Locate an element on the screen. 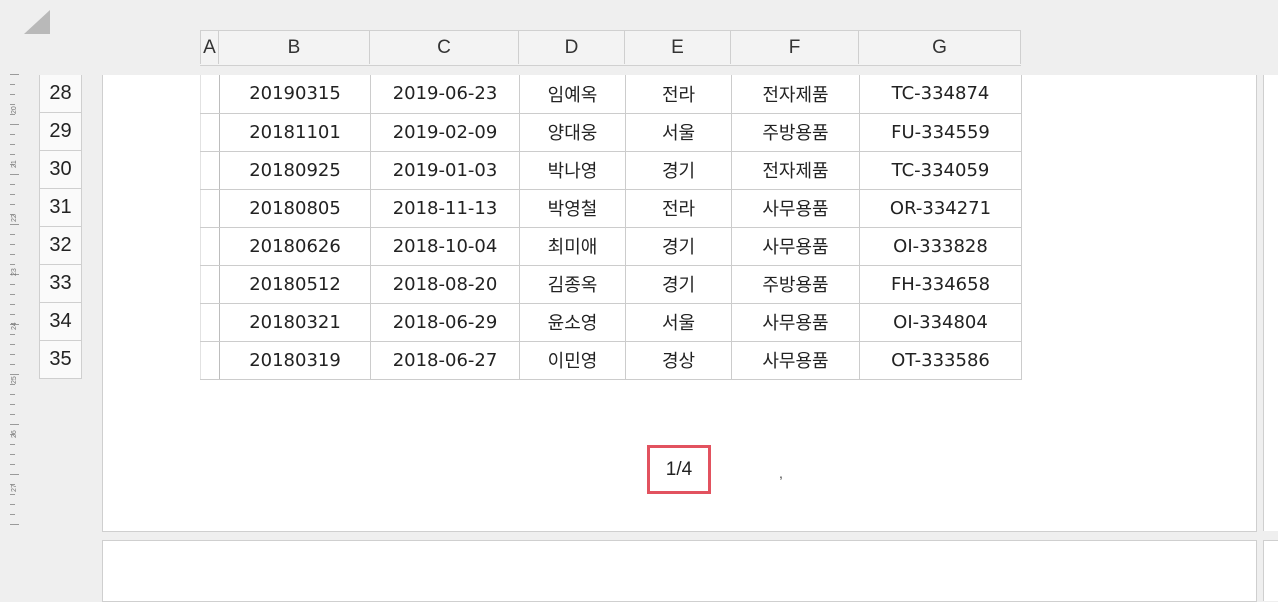  footer-mark: , is located at coordinates (781, 473).